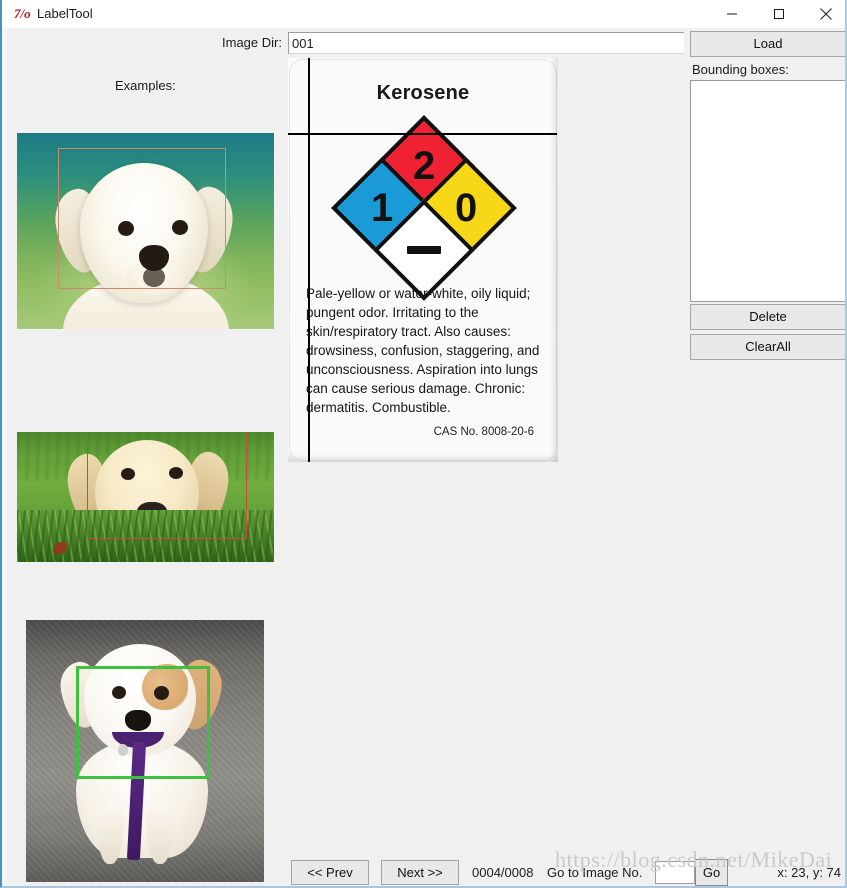 The image size is (847, 888). I want to click on next-button: Next >>, so click(420, 872).